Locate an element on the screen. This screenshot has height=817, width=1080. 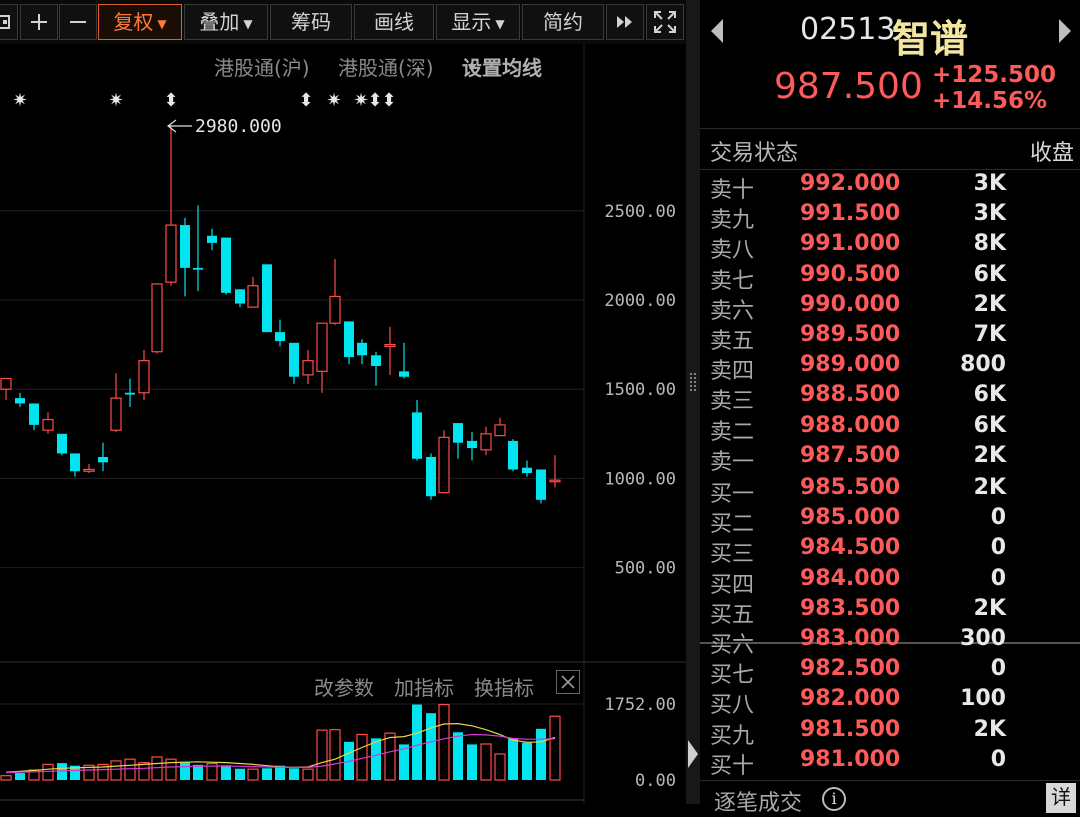
ask-level-row: 卖一 987.500 2K is located at coordinates (890, 458).